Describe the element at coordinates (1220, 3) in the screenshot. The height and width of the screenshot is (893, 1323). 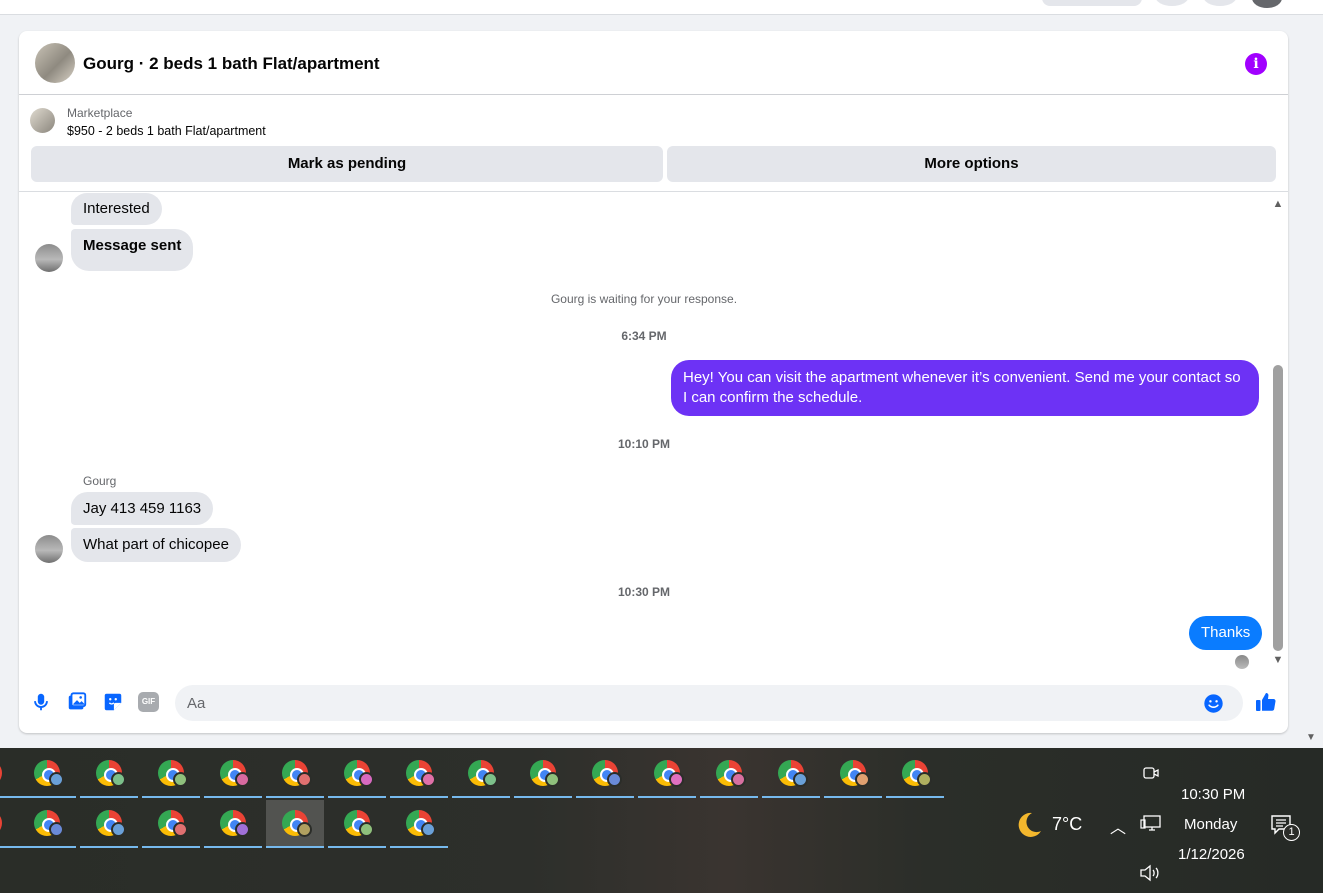
I see `notifications-icon` at that location.